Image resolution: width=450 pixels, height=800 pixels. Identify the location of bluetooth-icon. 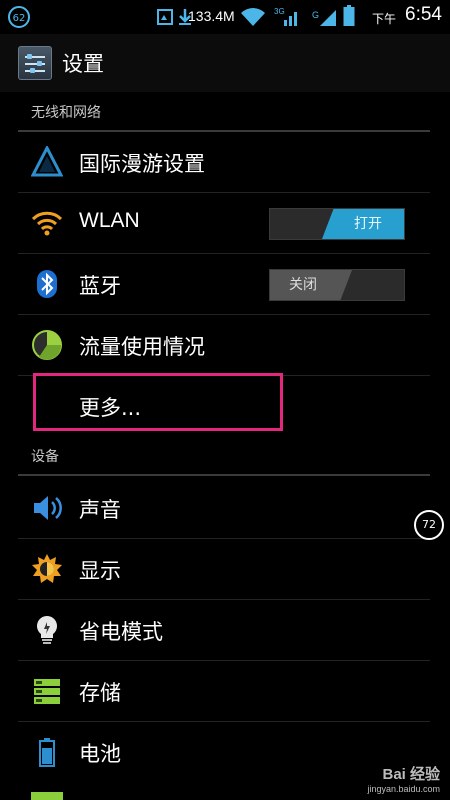
(47, 284).